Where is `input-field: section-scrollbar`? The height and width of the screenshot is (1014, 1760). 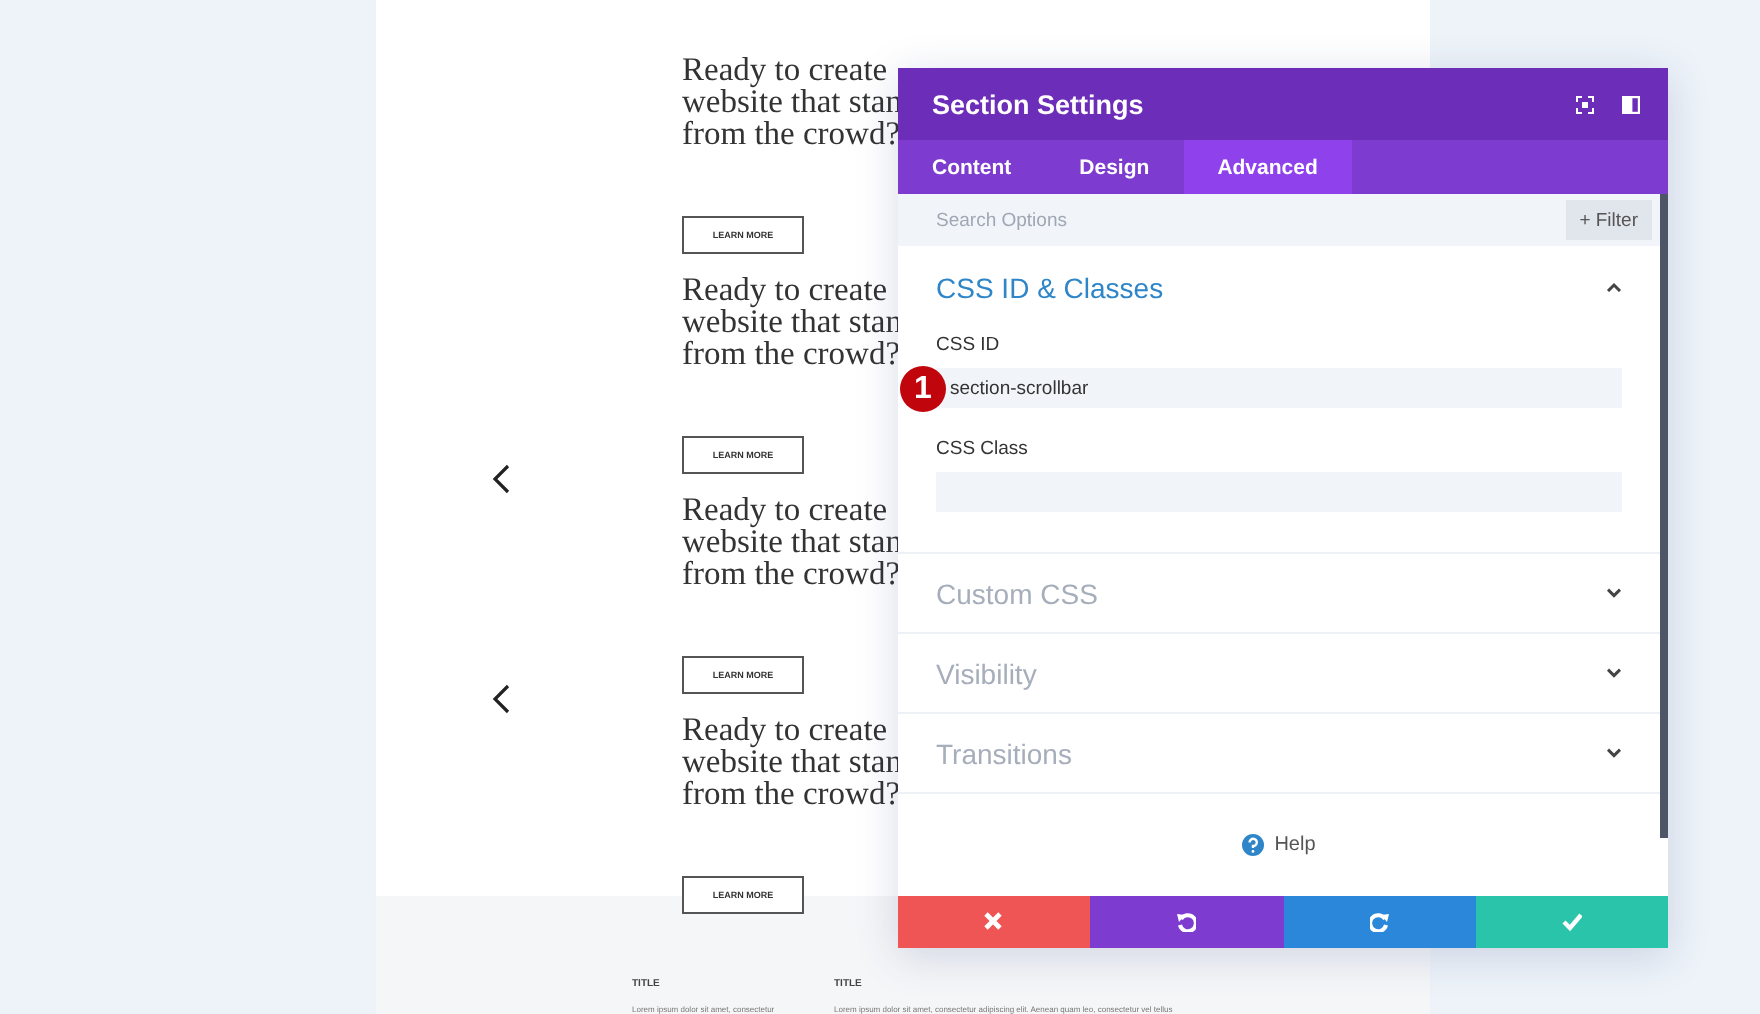 input-field: section-scrollbar is located at coordinates (1279, 388).